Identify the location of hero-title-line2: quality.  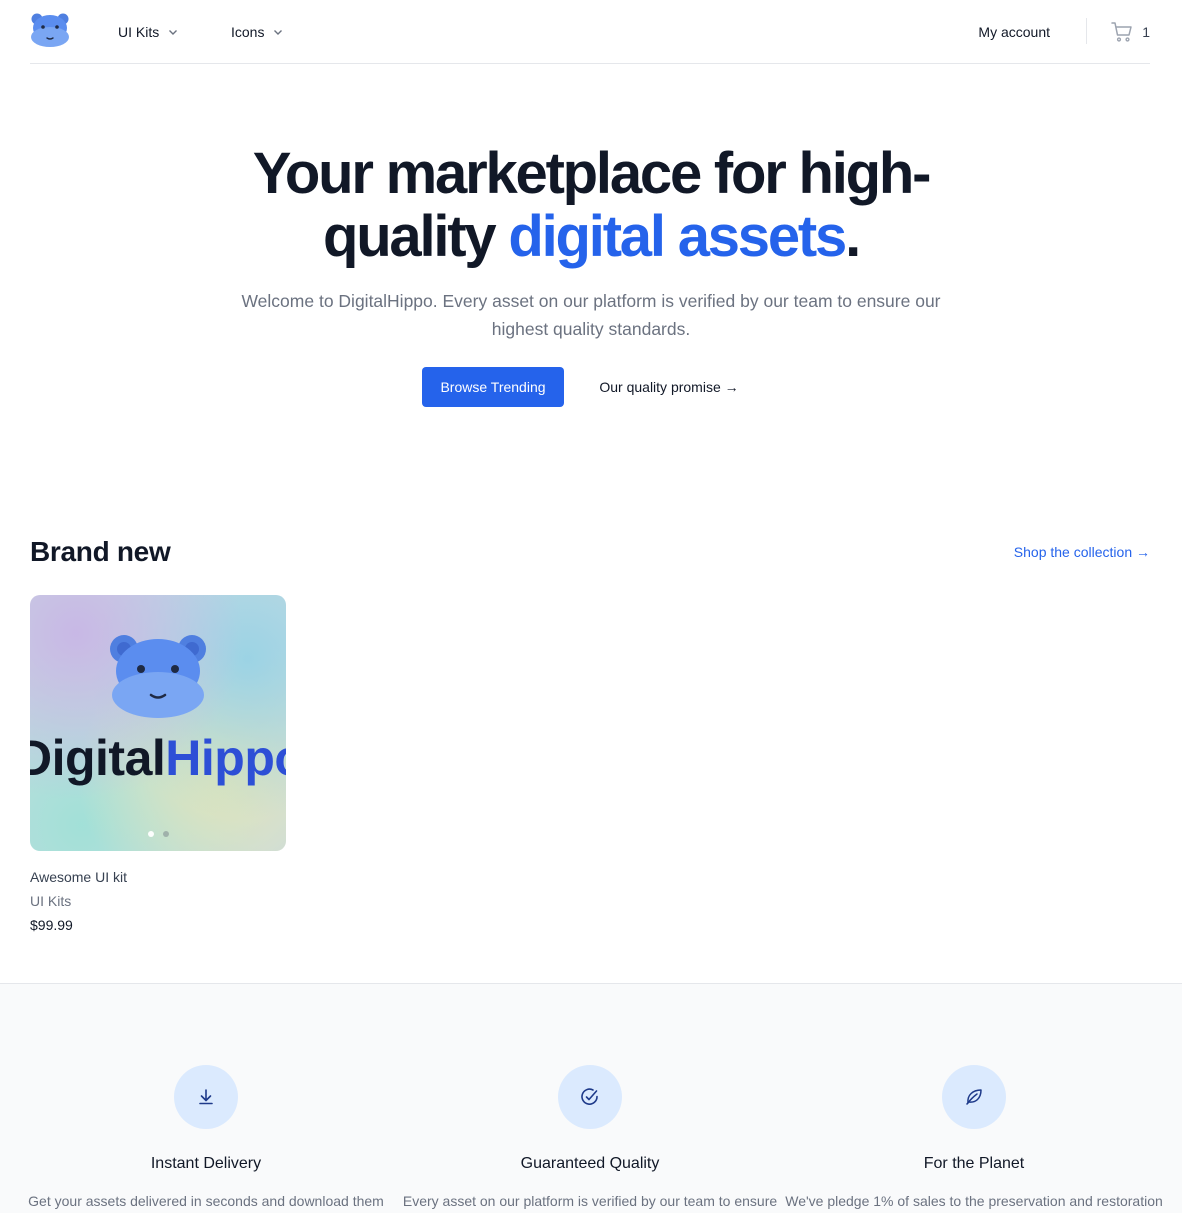
(415, 236).